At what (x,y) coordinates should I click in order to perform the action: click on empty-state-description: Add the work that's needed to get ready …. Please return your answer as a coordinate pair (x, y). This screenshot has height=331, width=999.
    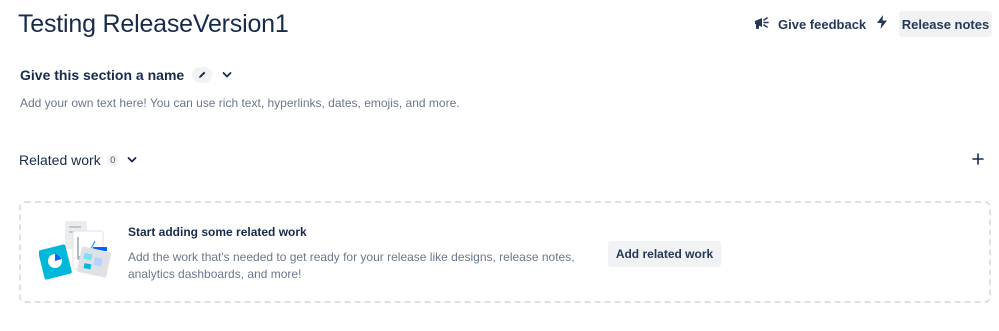
    Looking at the image, I should click on (351, 265).